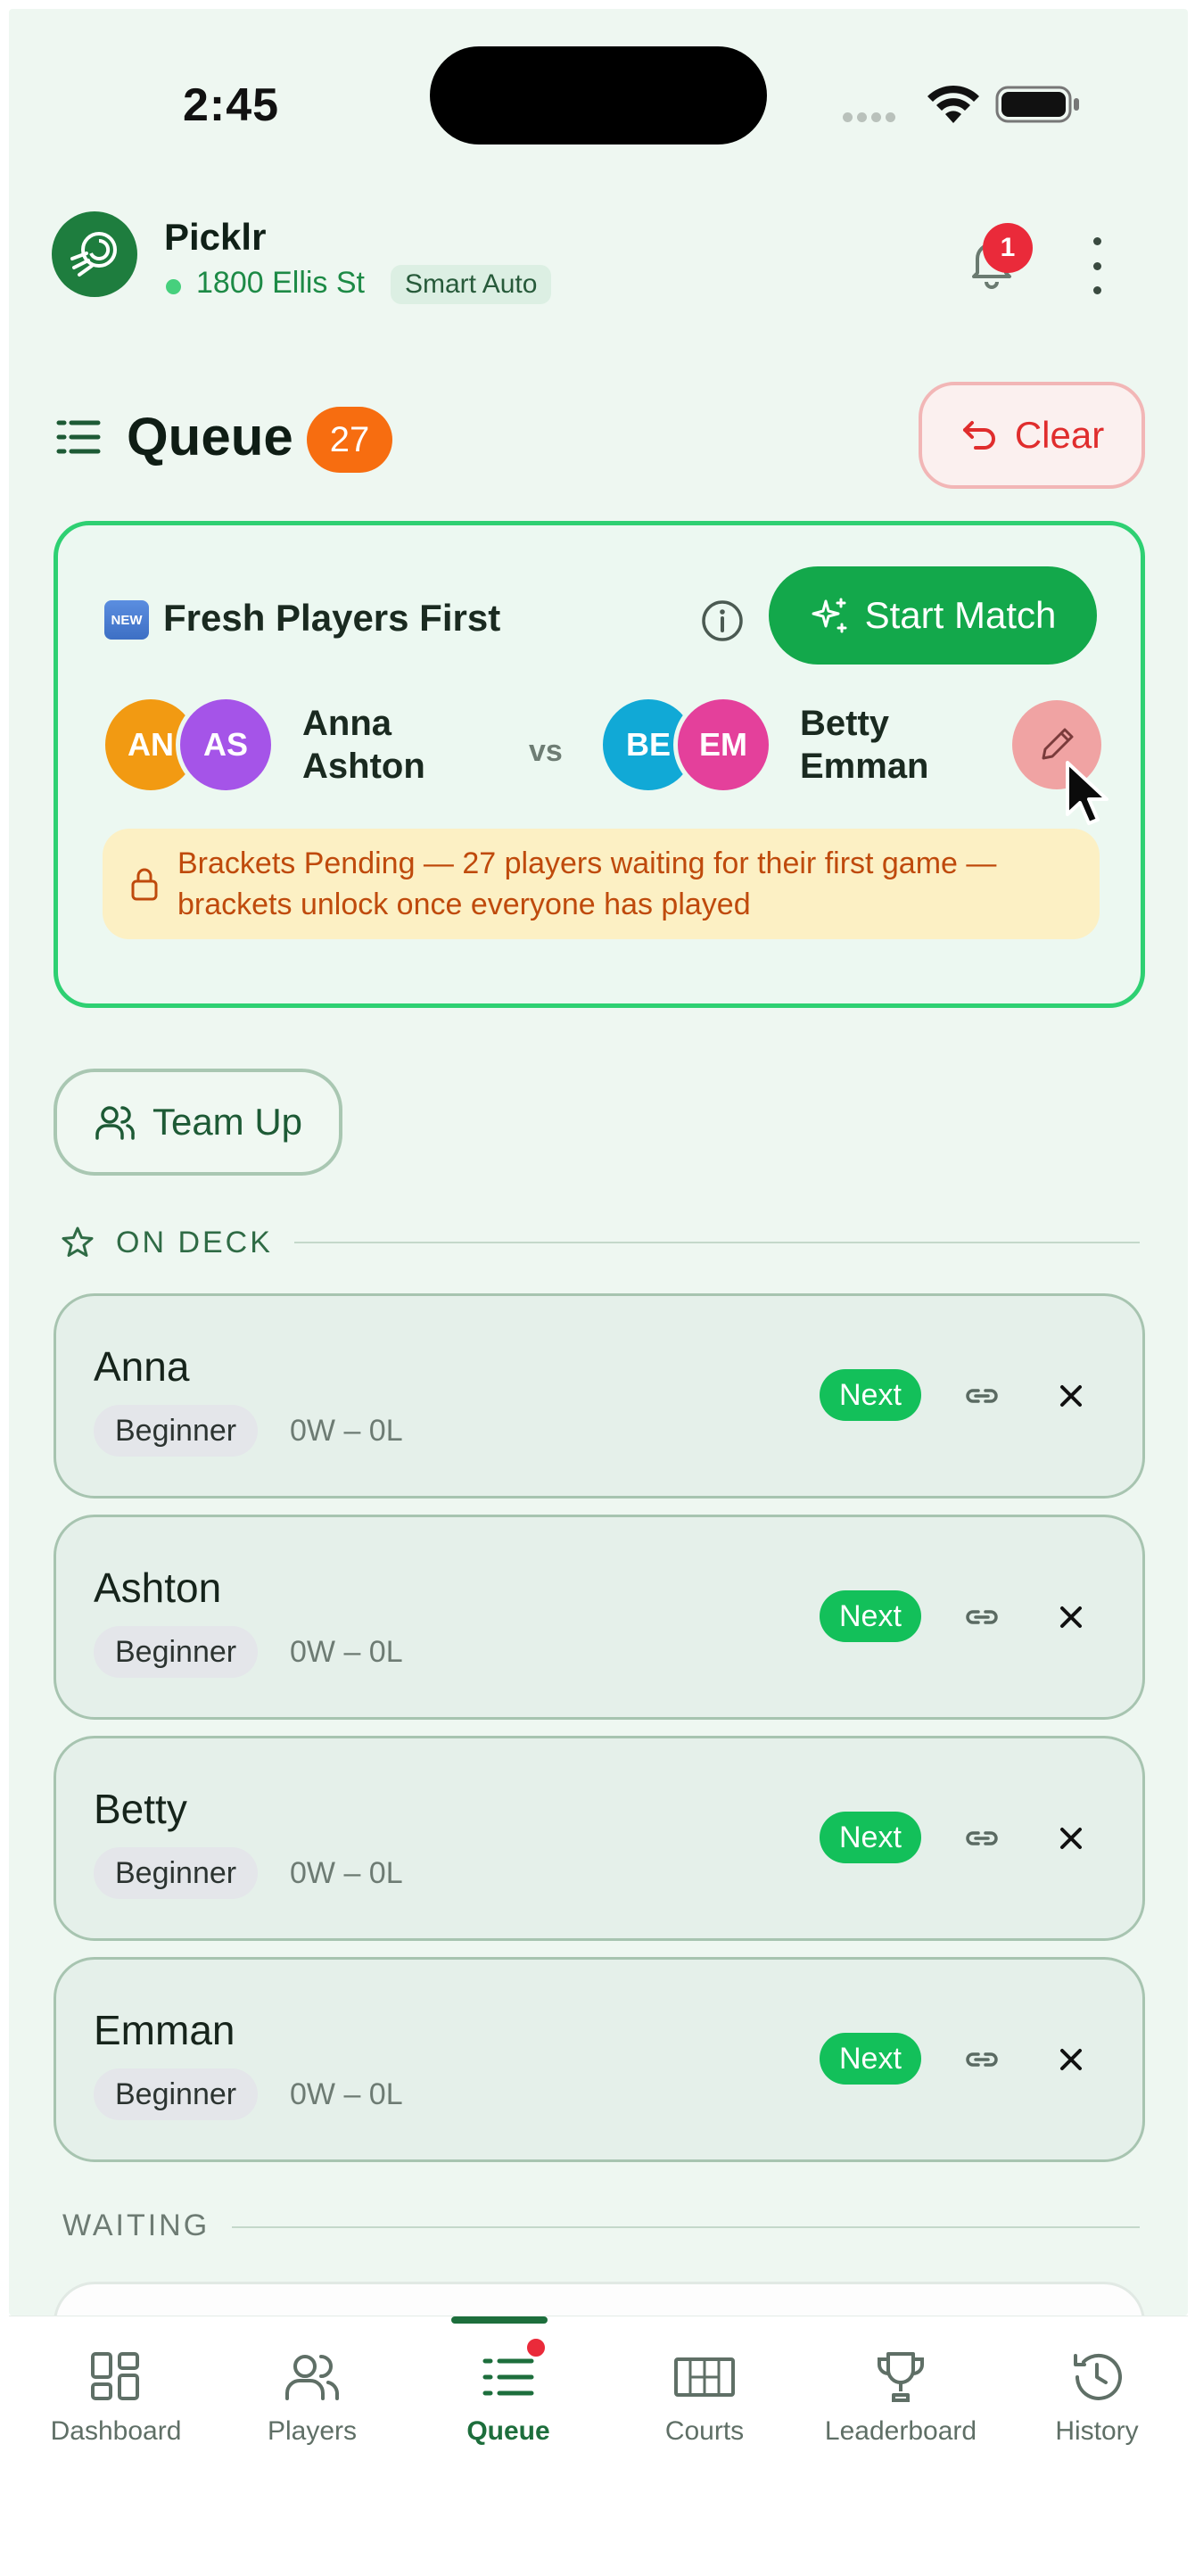  I want to click on clear-button: Clear, so click(1032, 436).